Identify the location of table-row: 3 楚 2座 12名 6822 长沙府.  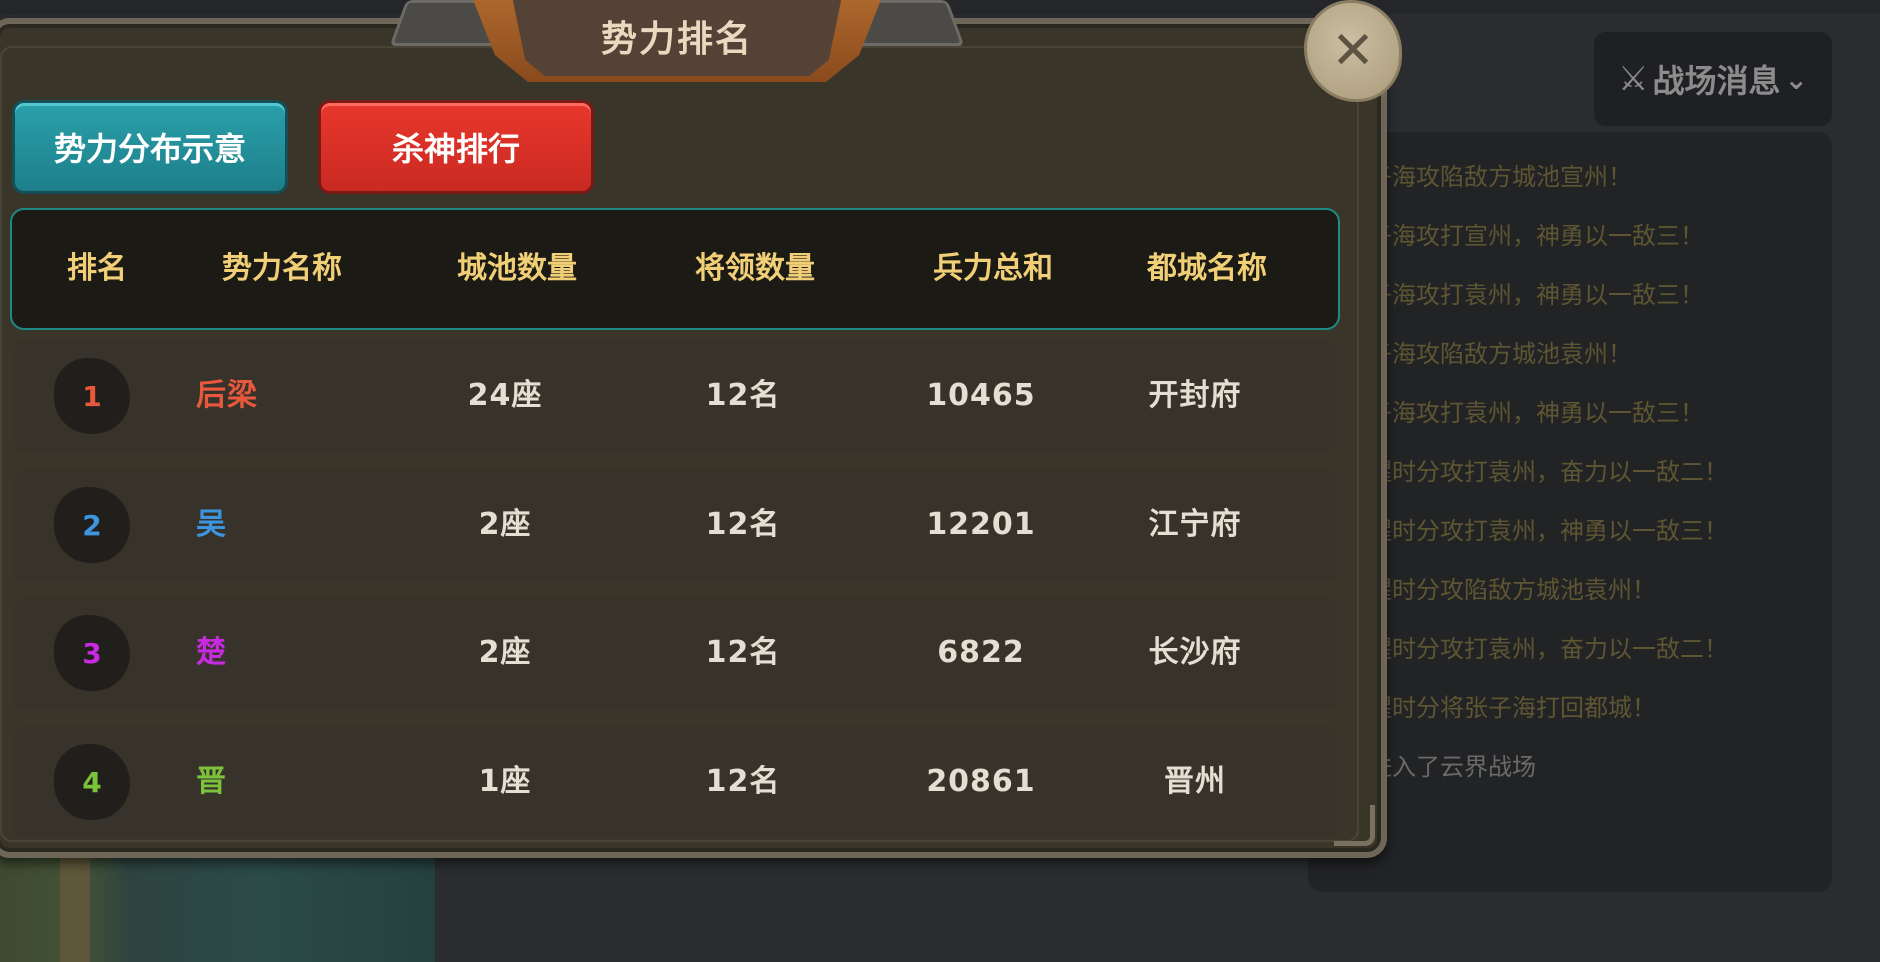
(675, 653).